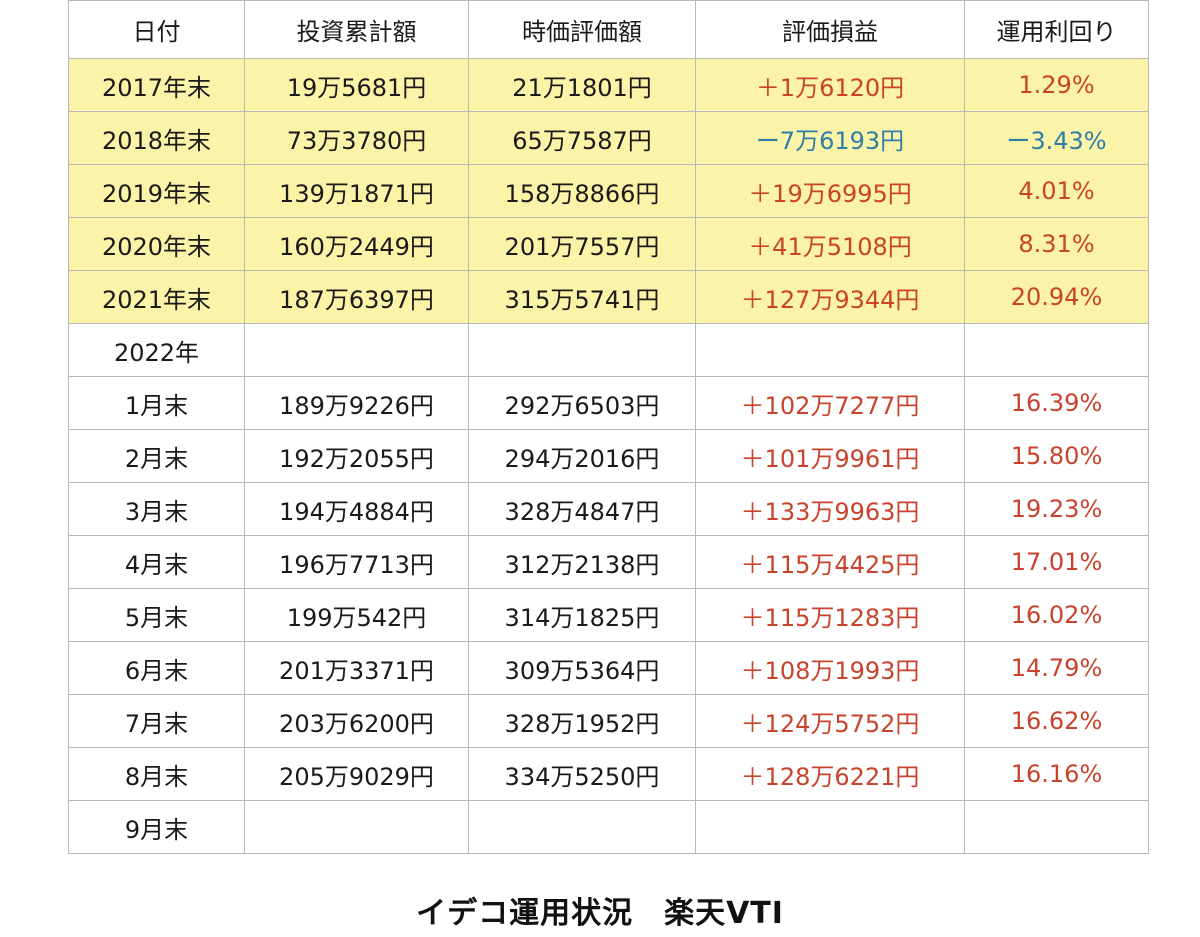 The image size is (1200, 937). What do you see at coordinates (582, 244) in the screenshot?
I see `market-value-cell: 201万7557円` at bounding box center [582, 244].